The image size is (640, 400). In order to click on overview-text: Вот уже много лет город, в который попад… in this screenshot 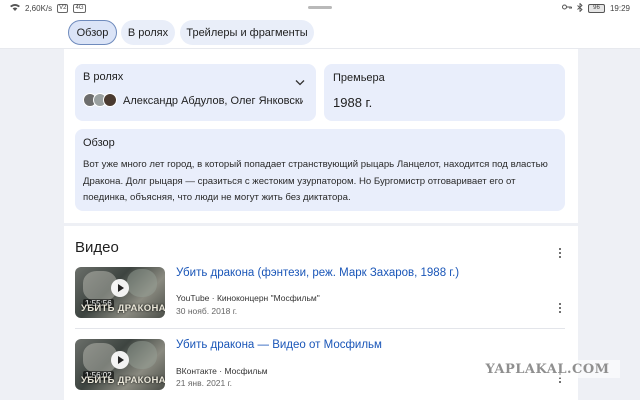, I will do `click(315, 181)`.